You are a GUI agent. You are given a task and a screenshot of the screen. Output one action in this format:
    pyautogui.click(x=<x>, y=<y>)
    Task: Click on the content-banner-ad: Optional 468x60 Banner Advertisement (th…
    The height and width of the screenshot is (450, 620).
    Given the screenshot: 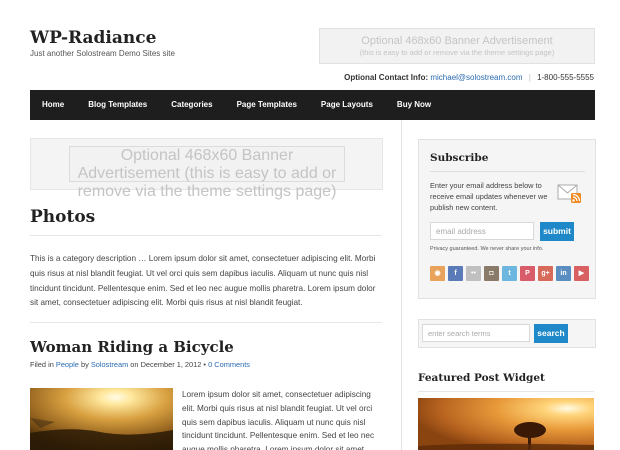 What is the action you would take?
    pyautogui.click(x=207, y=173)
    